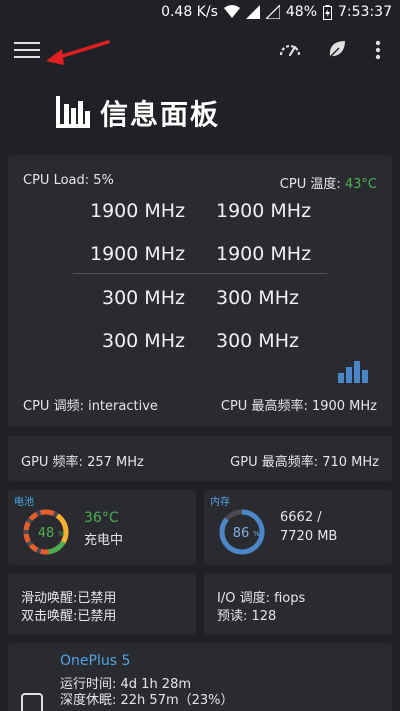  I want to click on battery-ring: 48 %, so click(46, 532).